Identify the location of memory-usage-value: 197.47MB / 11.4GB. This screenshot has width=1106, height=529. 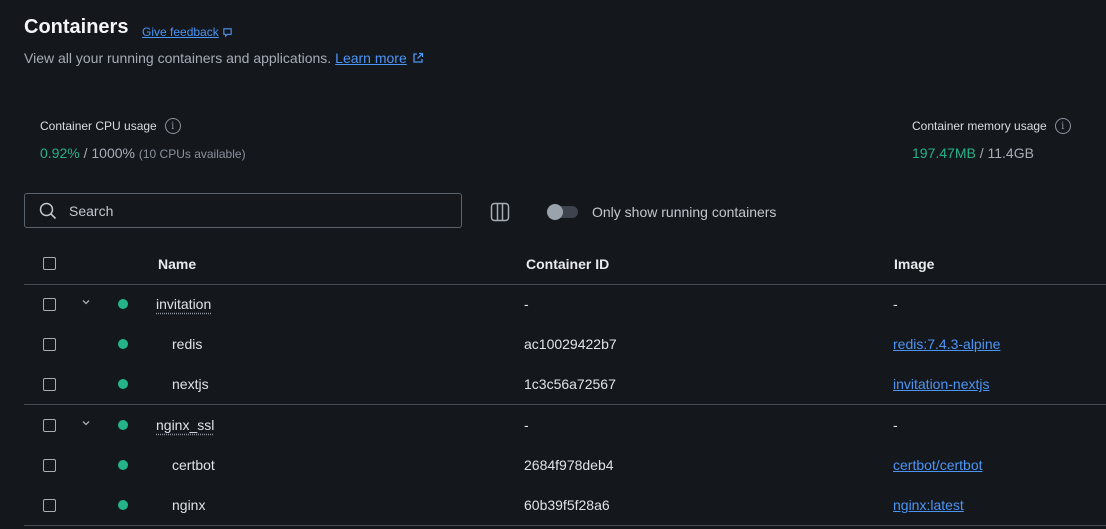
(973, 153).